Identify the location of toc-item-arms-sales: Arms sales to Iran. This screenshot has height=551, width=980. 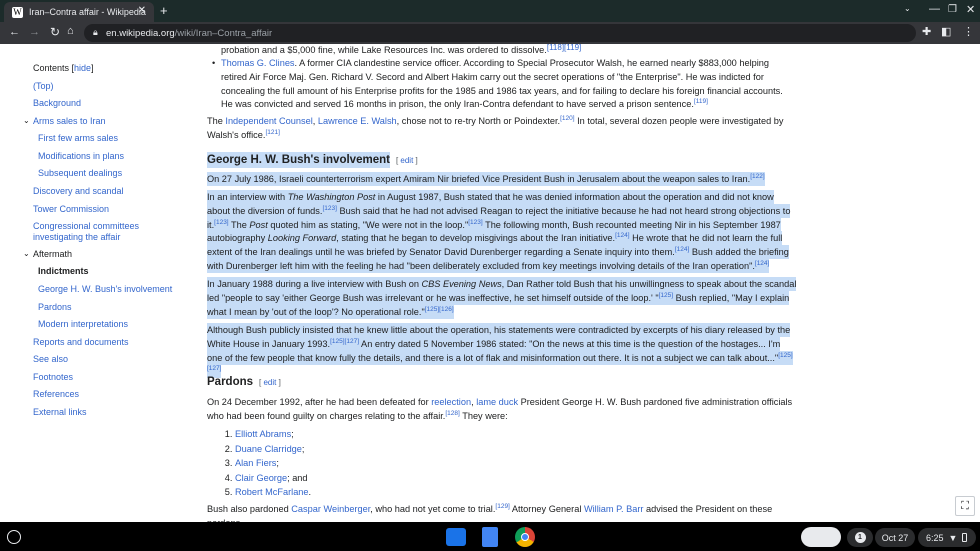
(69, 121).